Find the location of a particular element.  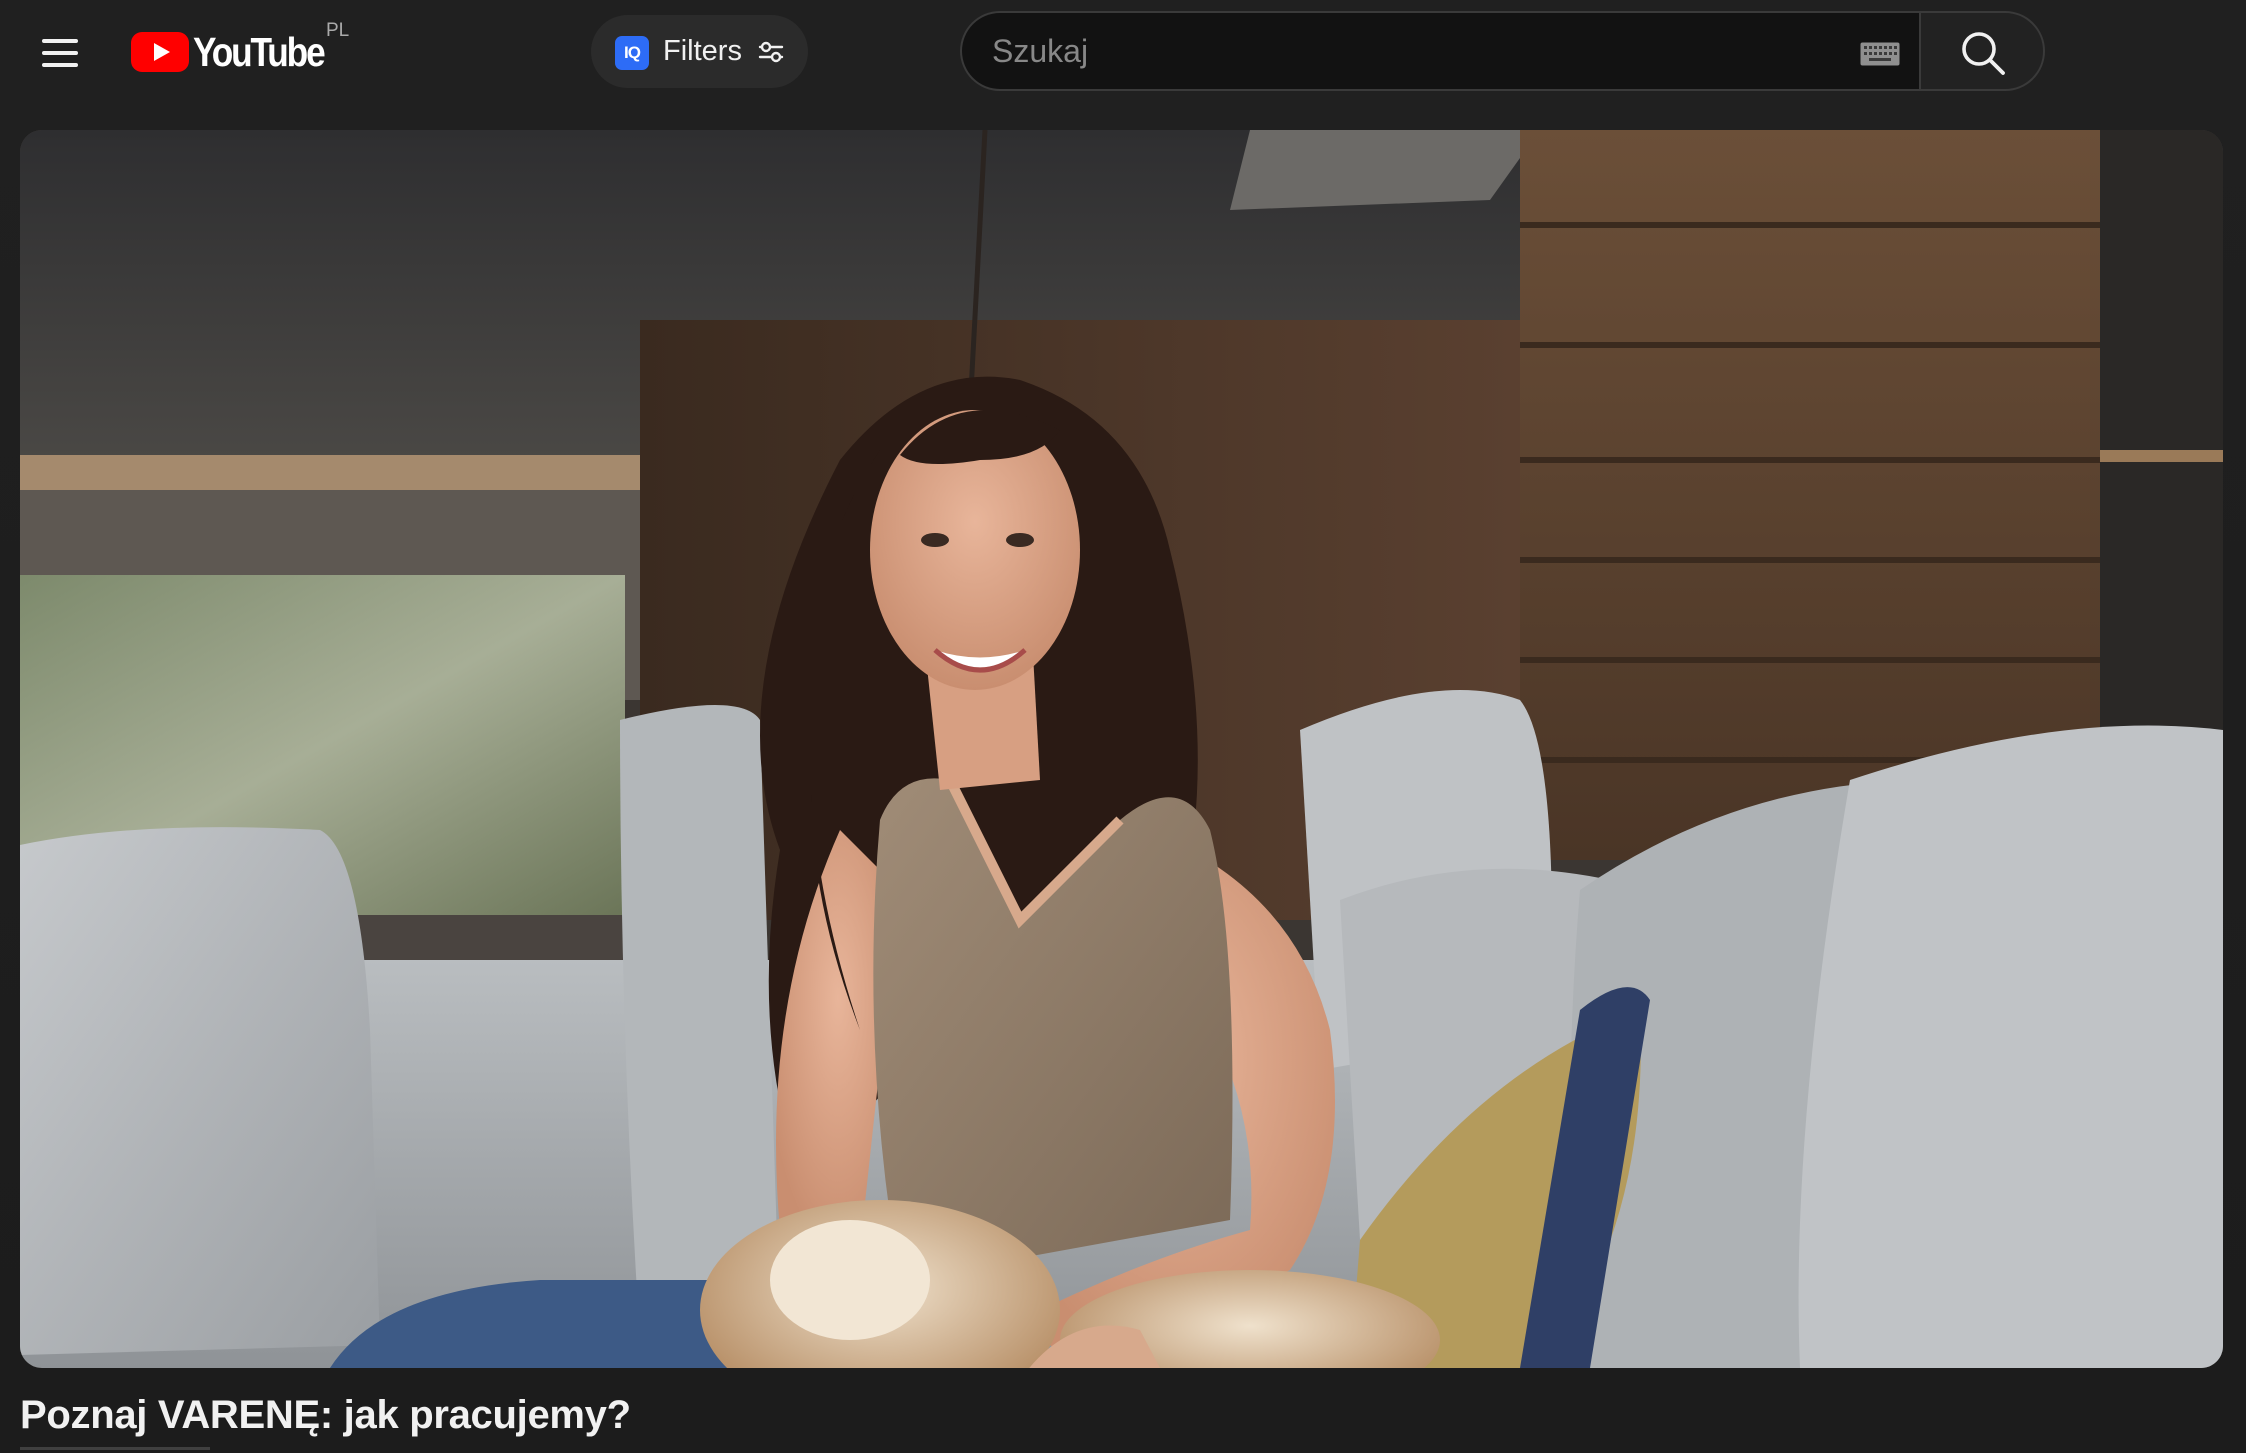

search-button is located at coordinates (1982, 51).